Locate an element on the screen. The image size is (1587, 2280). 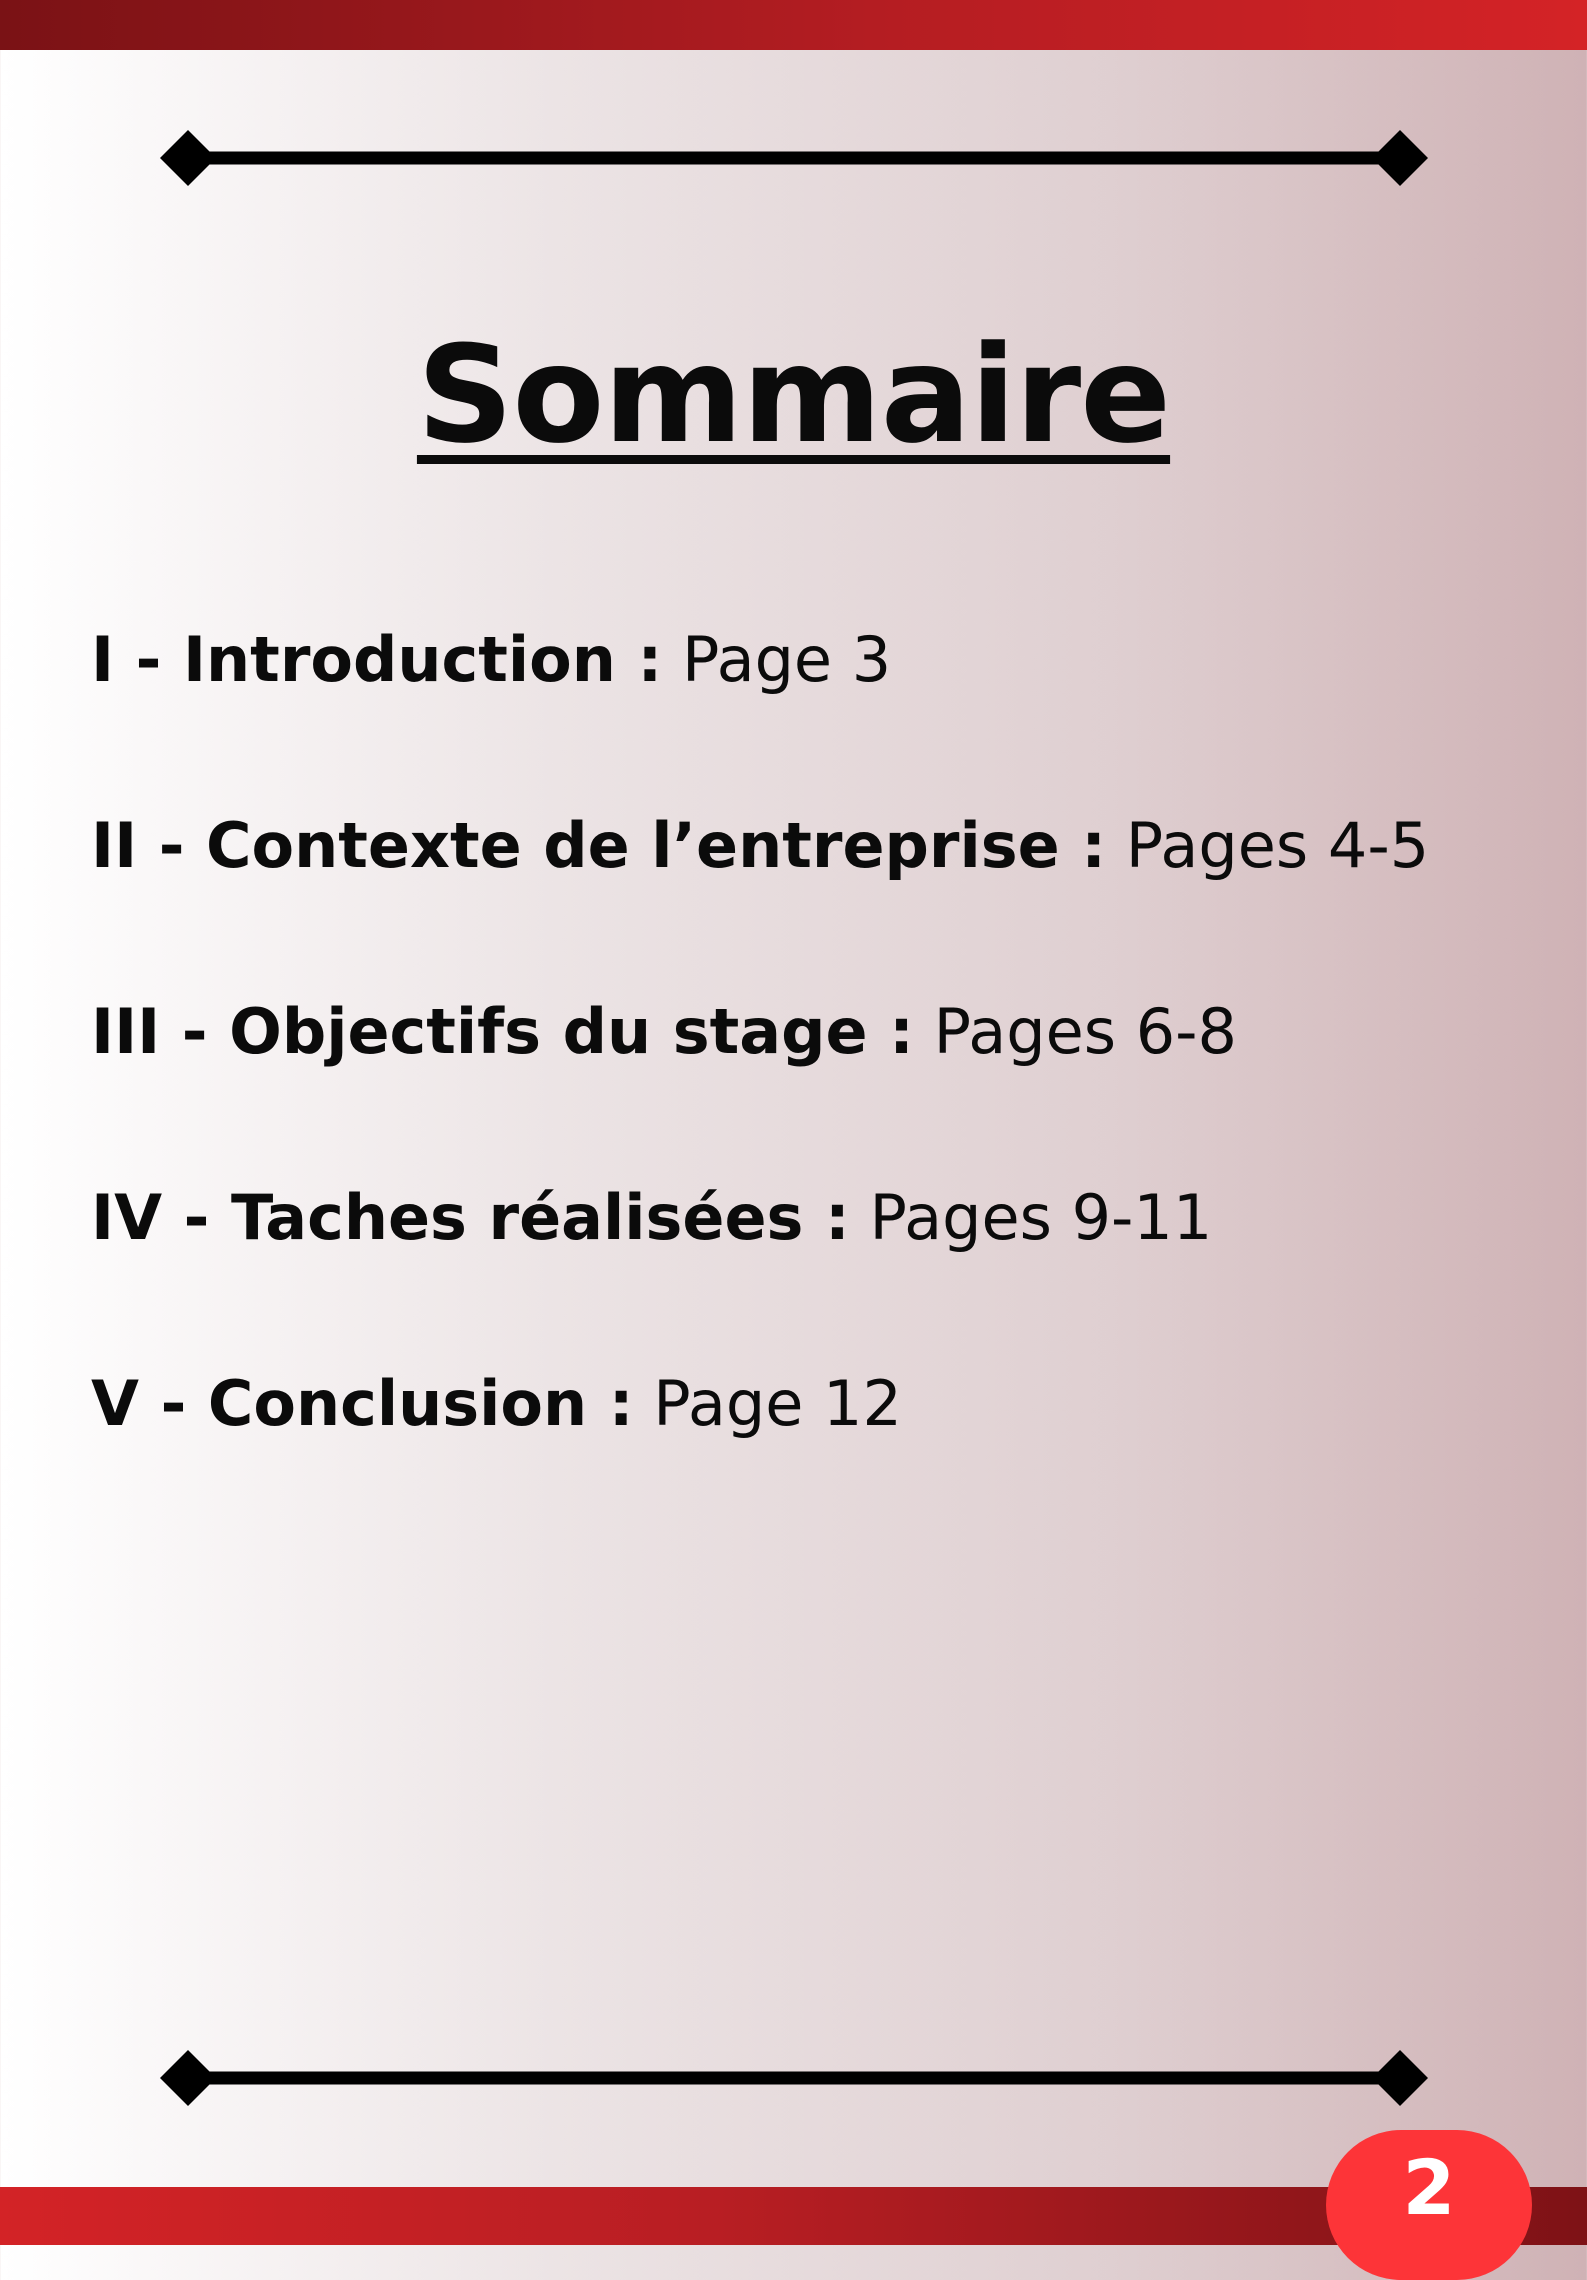
toc-entry-label: III - Objectifs du stage : is located at coordinates (502, 1031).